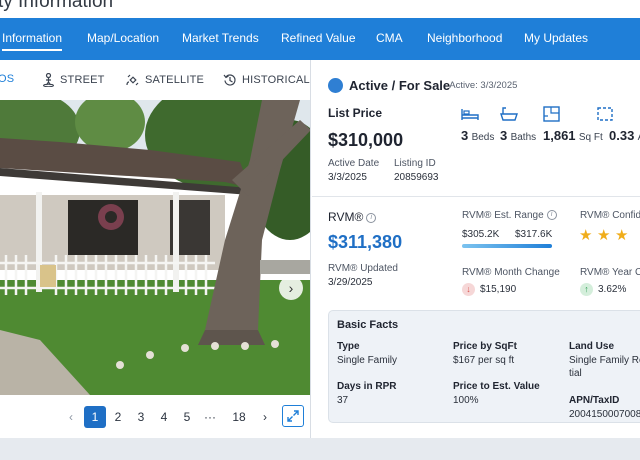 The width and height of the screenshot is (640, 460). What do you see at coordinates (368, 325) in the screenshot?
I see `basic-facts-title: Basic Facts` at bounding box center [368, 325].